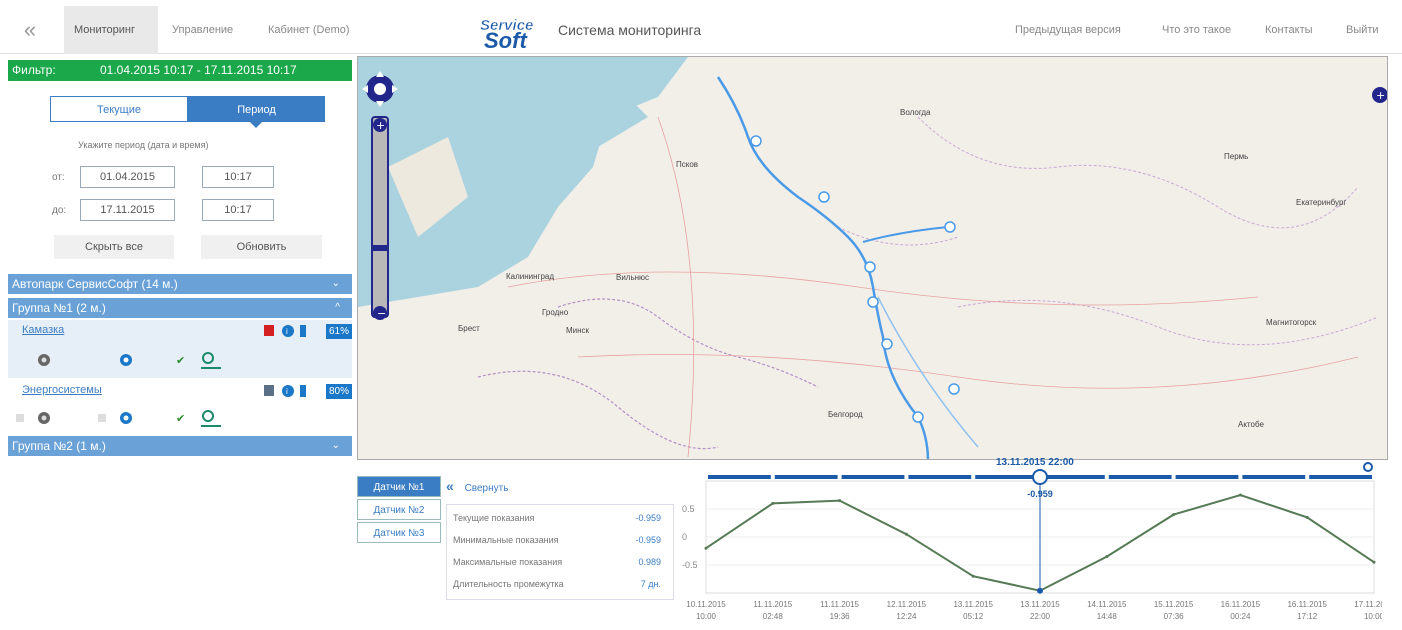 The image size is (1402, 630). Describe the element at coordinates (578, 330) in the screenshot. I see `map-label: Минск` at that location.